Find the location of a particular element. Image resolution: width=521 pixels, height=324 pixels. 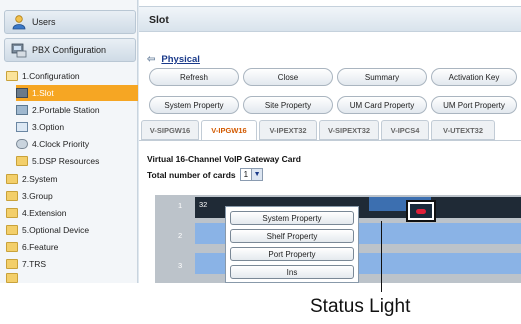

tree-item-label: 4.Clock Priority is located at coordinates (61, 144).